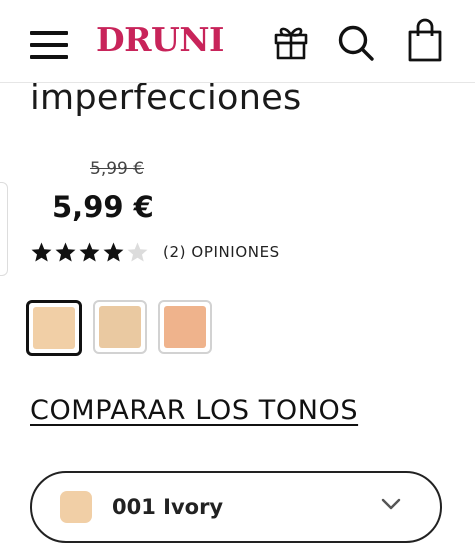  I want to click on shade-swatches, so click(124, 328).